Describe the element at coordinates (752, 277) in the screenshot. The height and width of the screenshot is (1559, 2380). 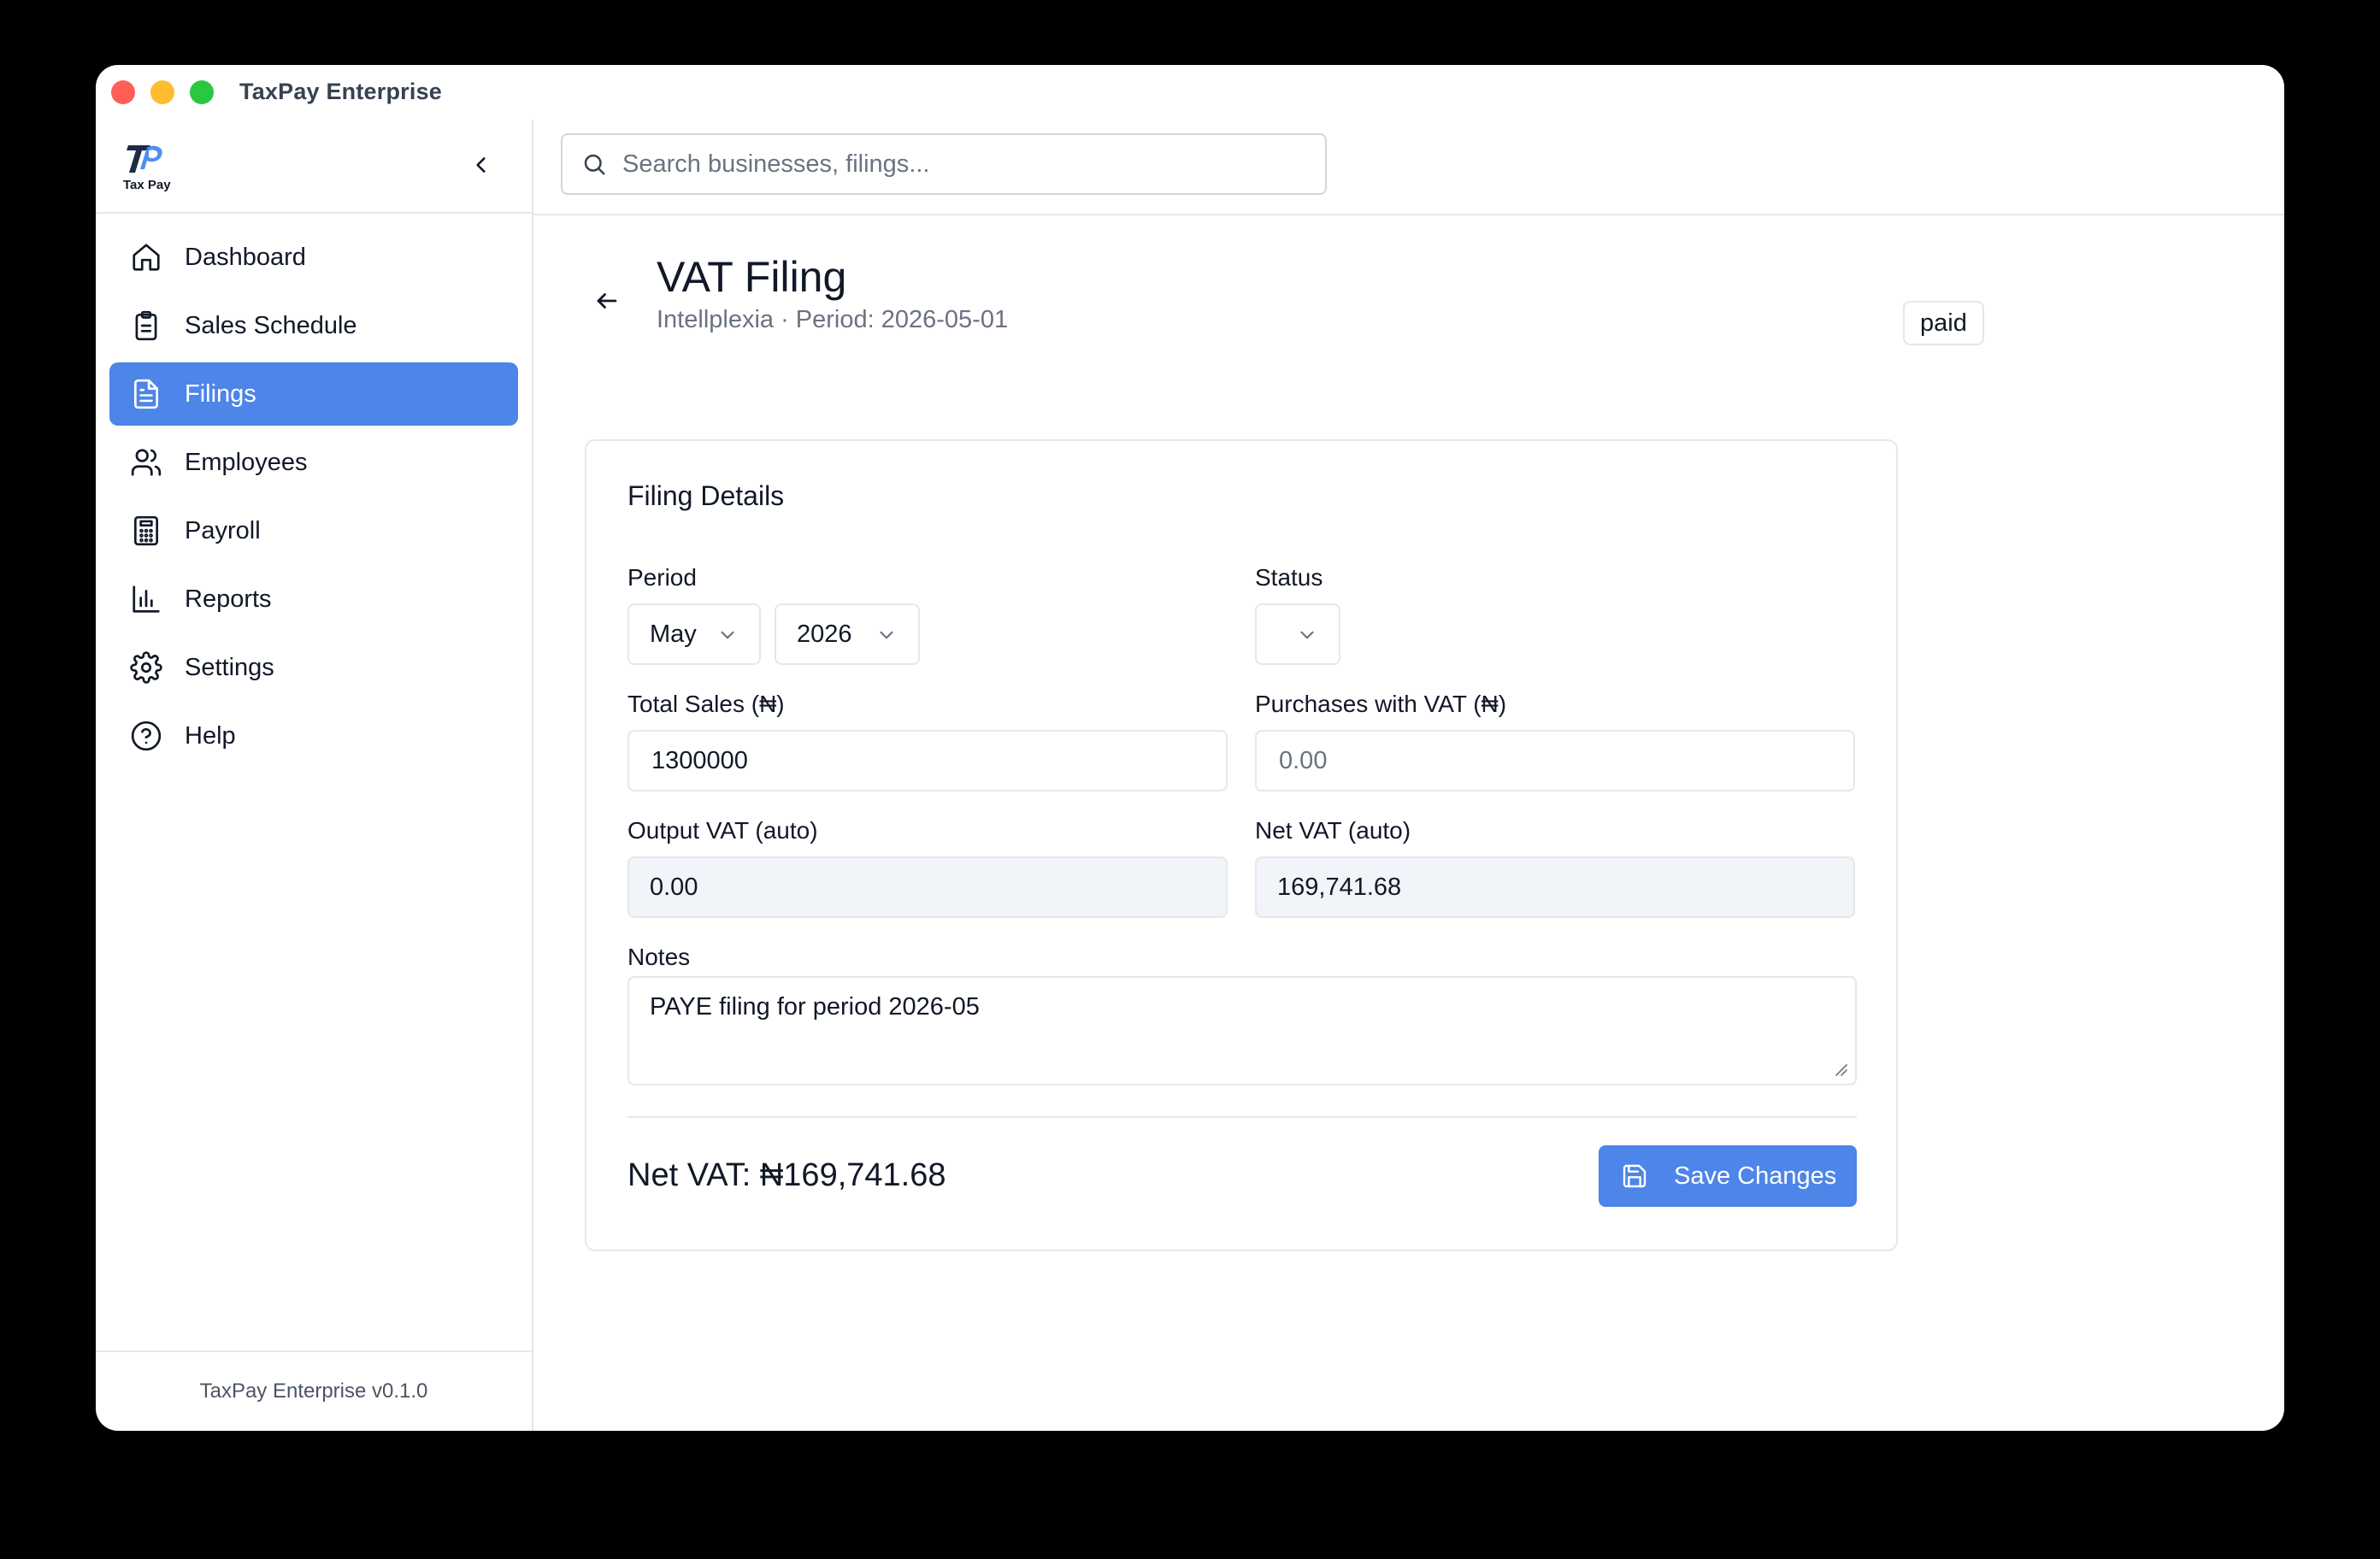
I see `page-title: VAT Filing` at that location.